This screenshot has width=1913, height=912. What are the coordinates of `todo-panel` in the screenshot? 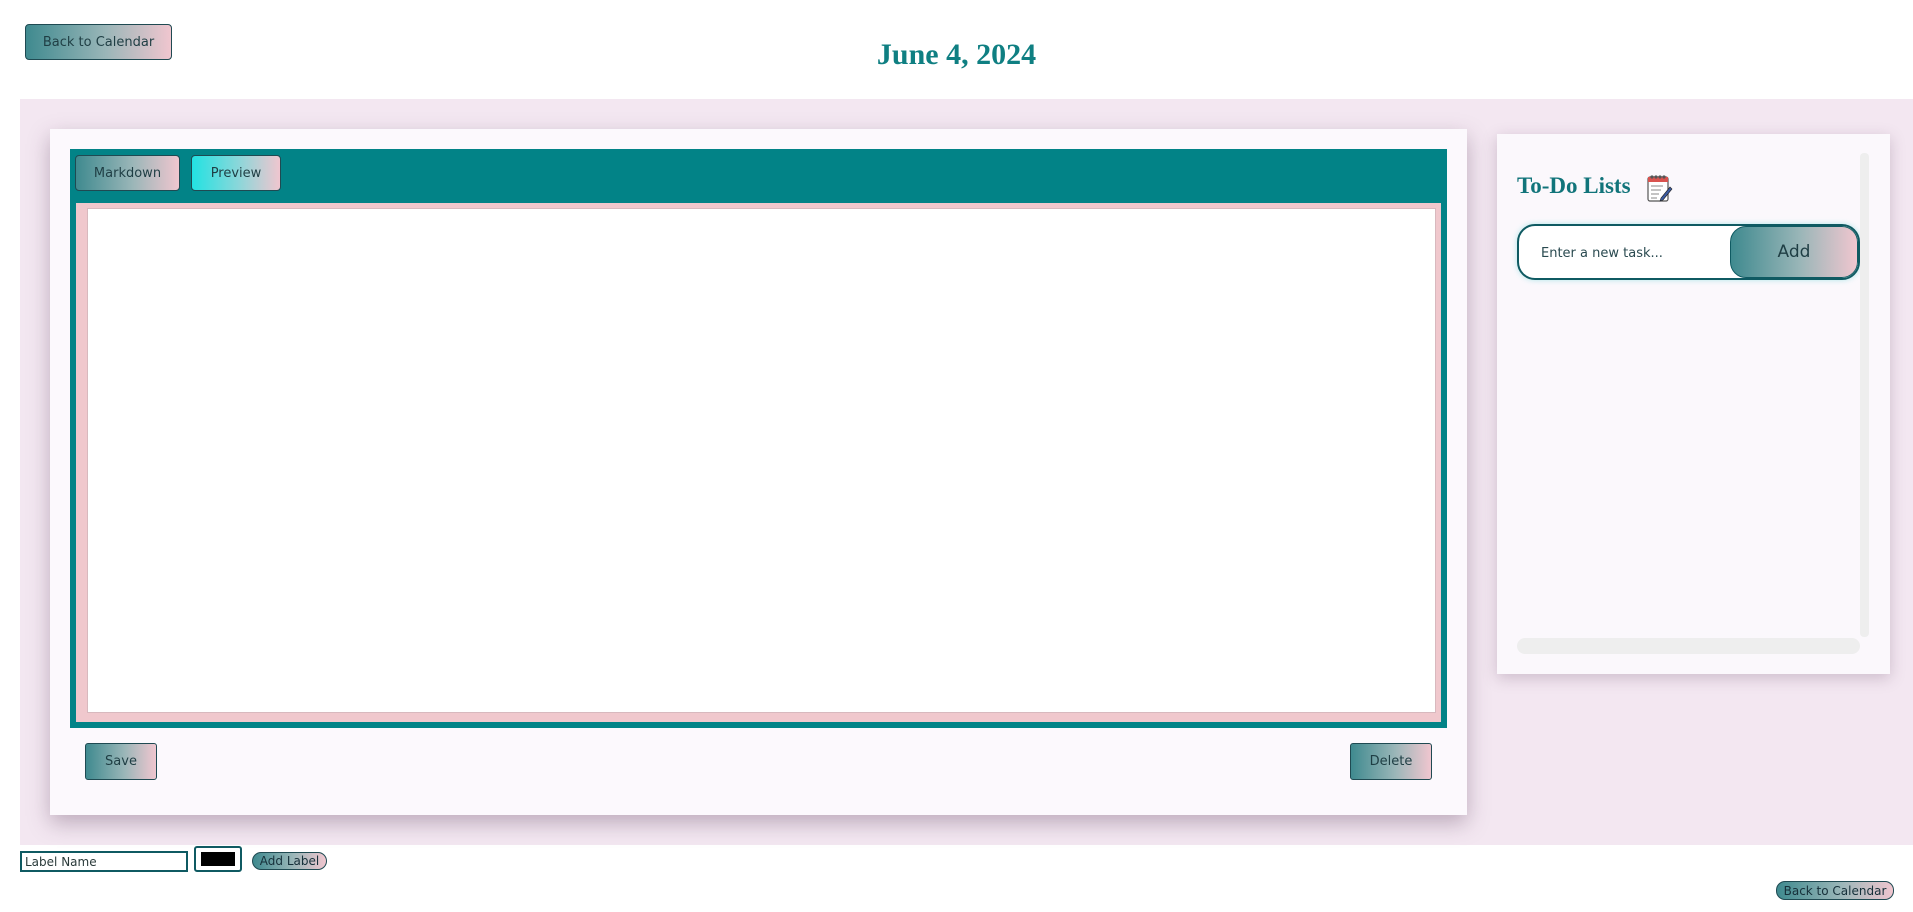 It's located at (1693, 404).